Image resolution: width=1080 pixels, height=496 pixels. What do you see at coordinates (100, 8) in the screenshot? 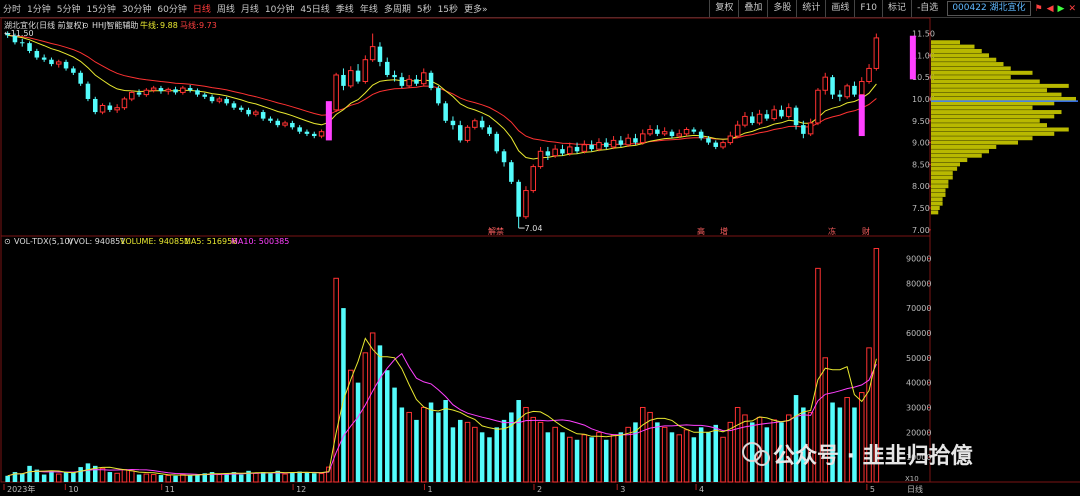
I see `period-tab-3: 15分钟` at bounding box center [100, 8].